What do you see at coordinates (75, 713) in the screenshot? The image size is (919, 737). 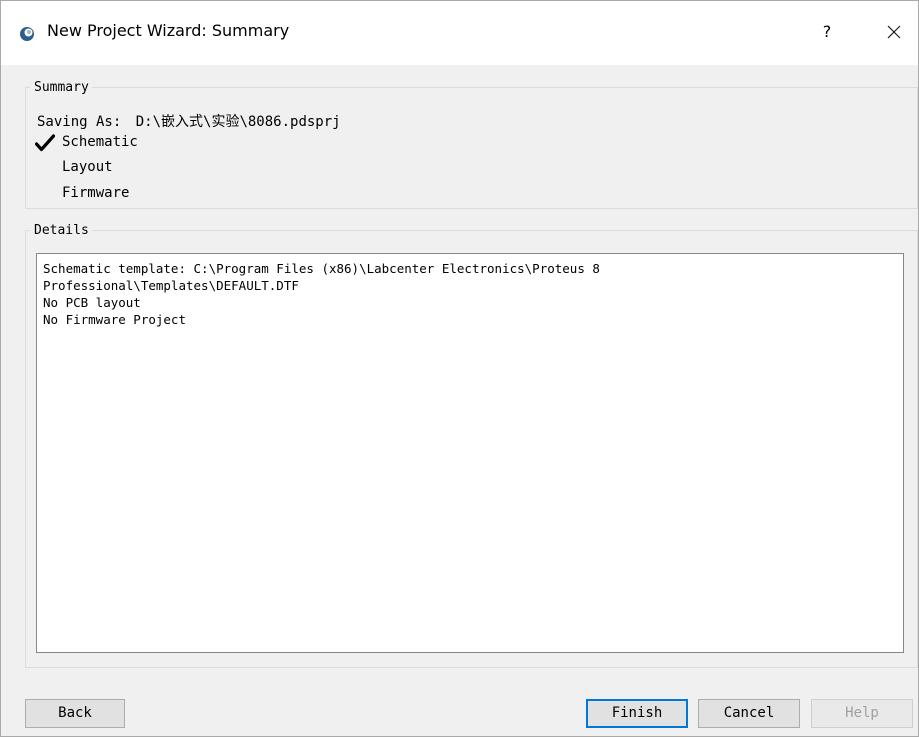 I see `back-button: Back` at bounding box center [75, 713].